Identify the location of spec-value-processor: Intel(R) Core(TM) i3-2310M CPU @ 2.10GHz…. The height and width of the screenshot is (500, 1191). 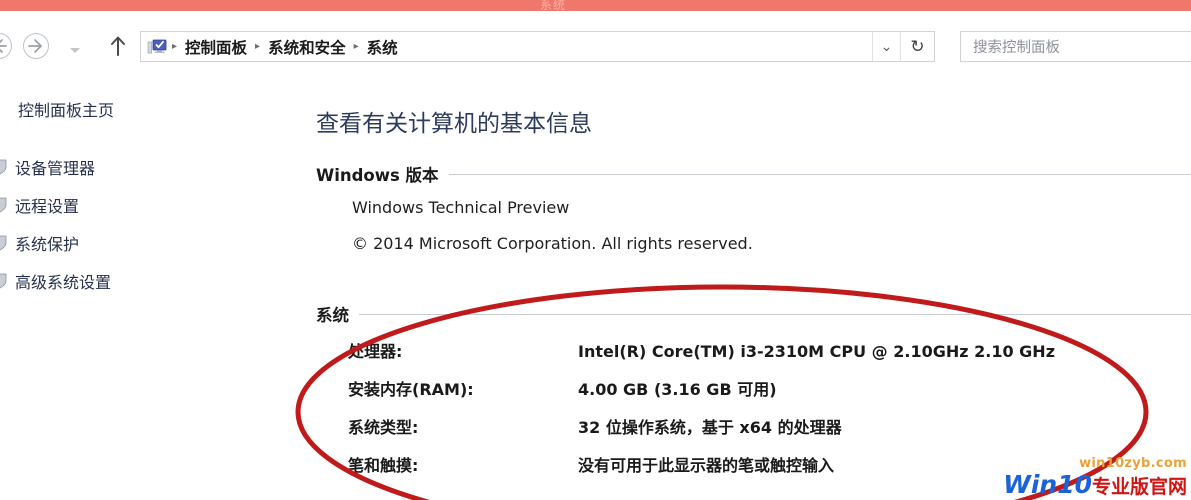
(816, 351).